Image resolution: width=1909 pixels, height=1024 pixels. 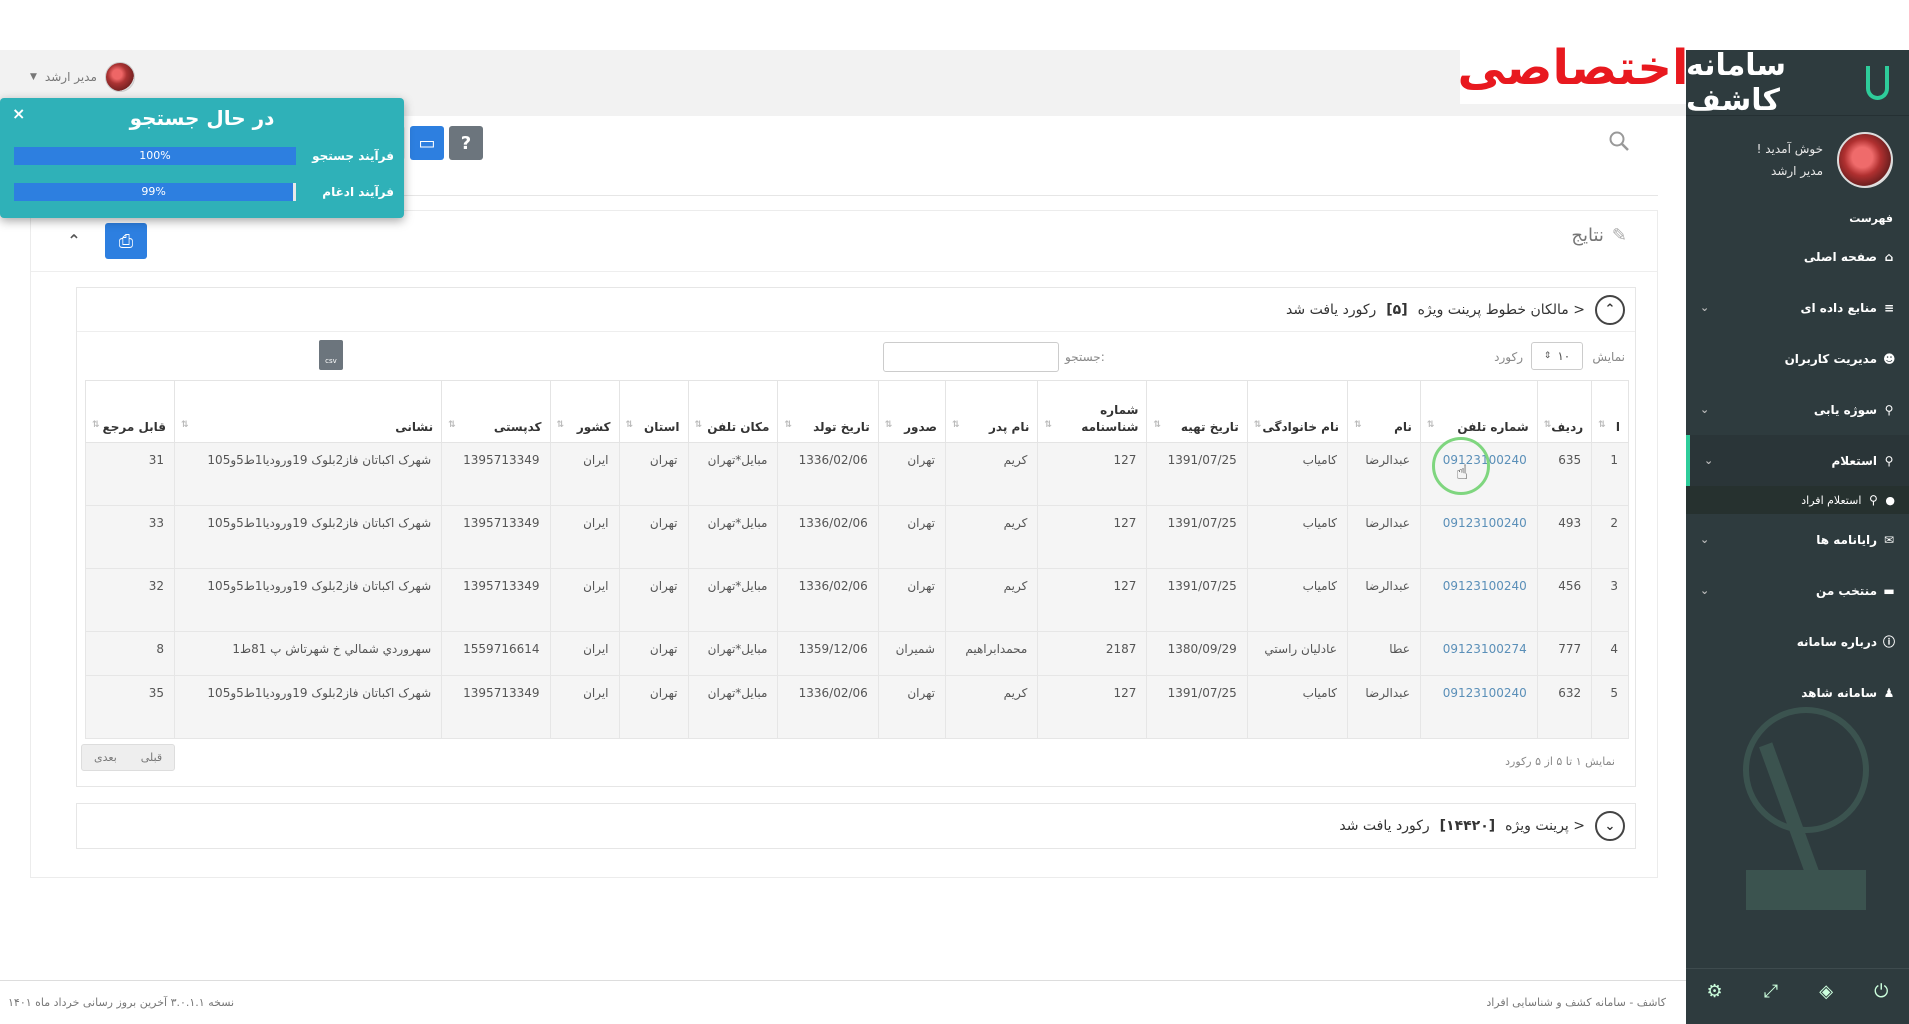 What do you see at coordinates (358, 192) in the screenshot?
I see `progress-label: فرآیند ادغام` at bounding box center [358, 192].